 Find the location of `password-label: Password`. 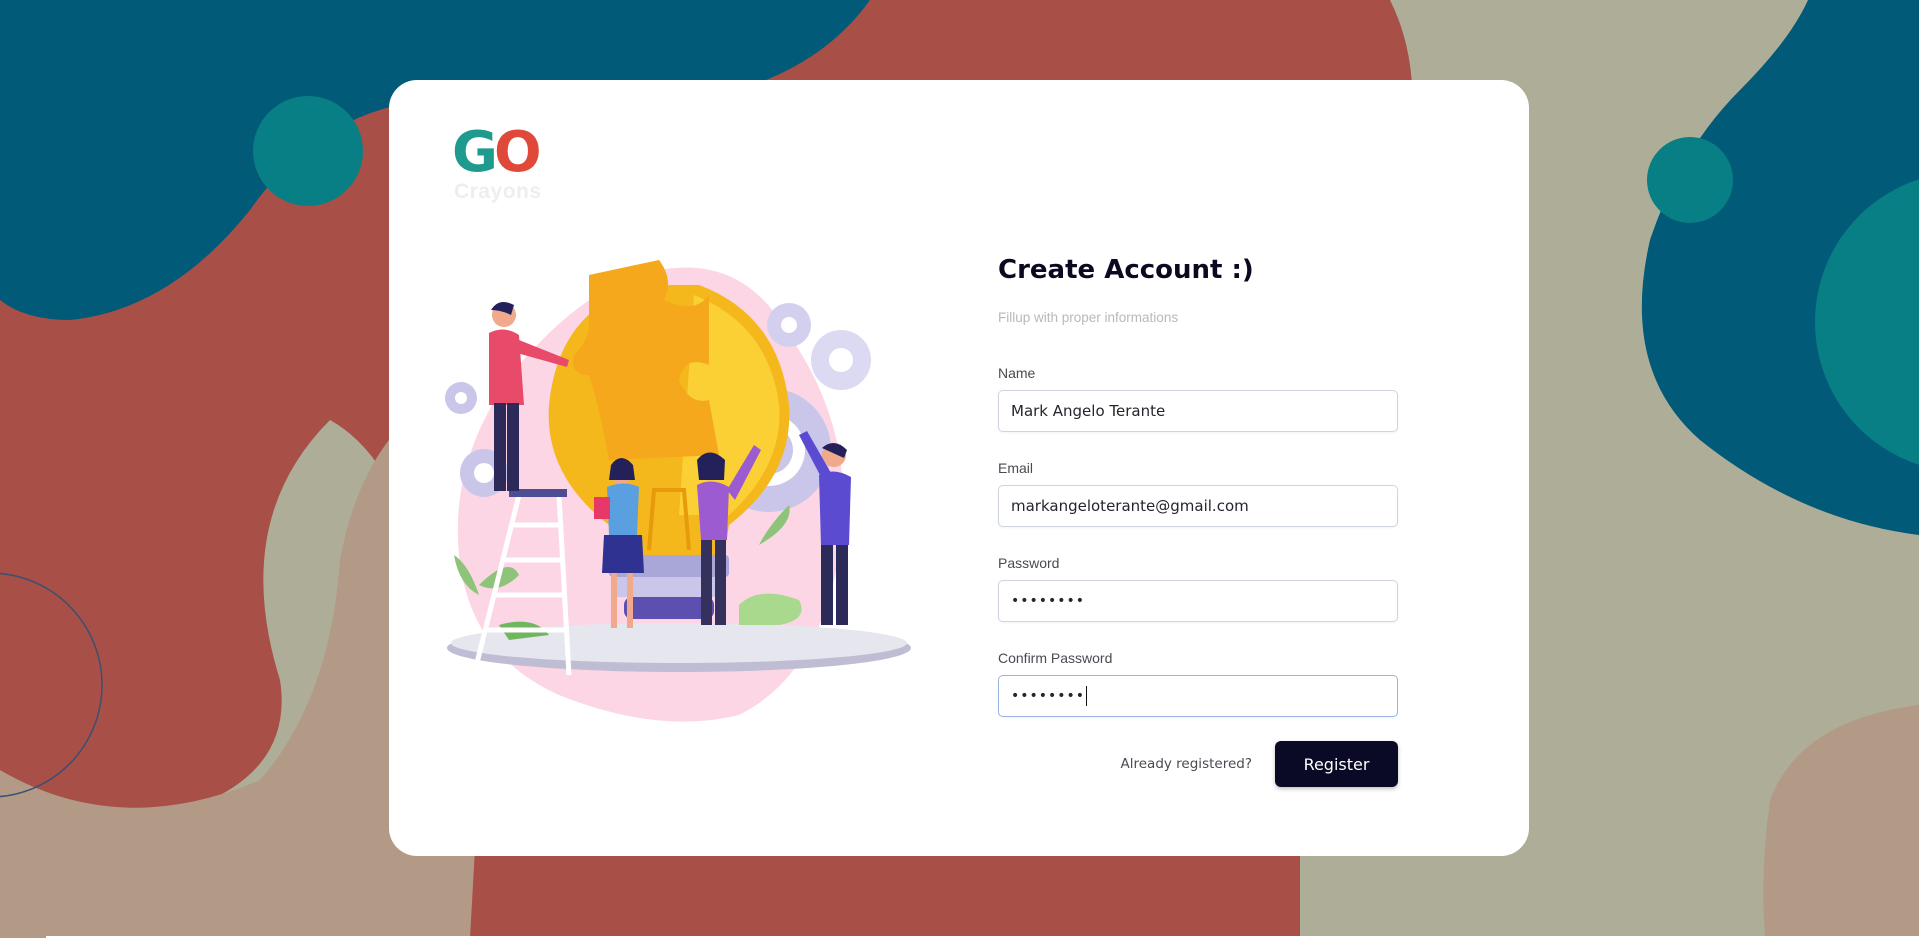

password-label: Password is located at coordinates (1029, 563).